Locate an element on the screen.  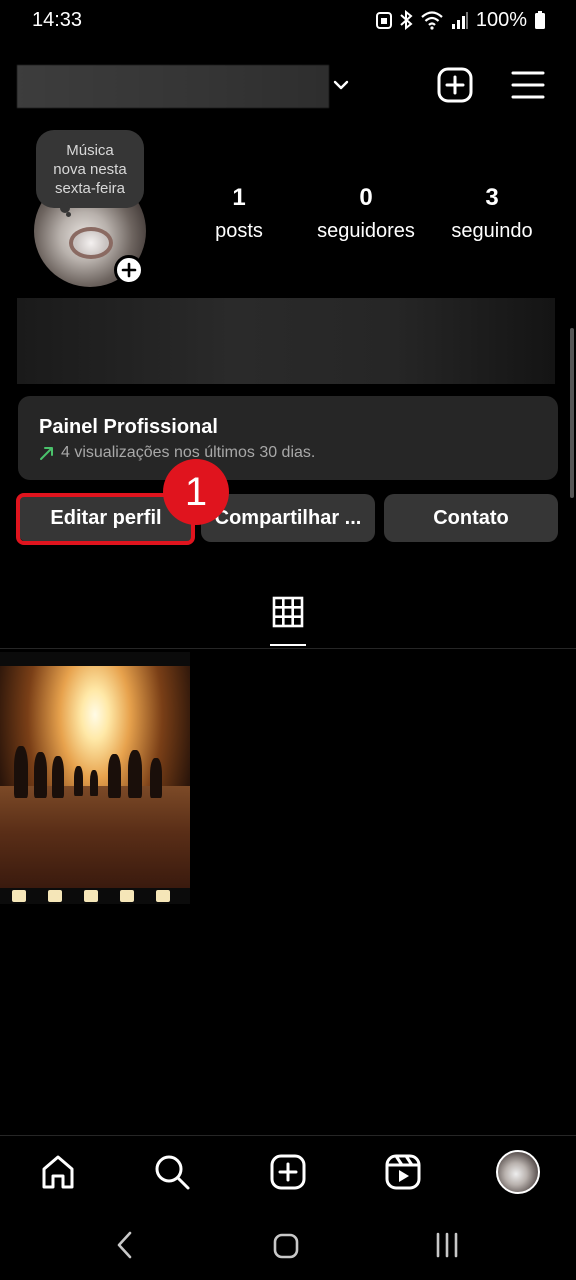
nav-profile is located at coordinates (518, 1172).